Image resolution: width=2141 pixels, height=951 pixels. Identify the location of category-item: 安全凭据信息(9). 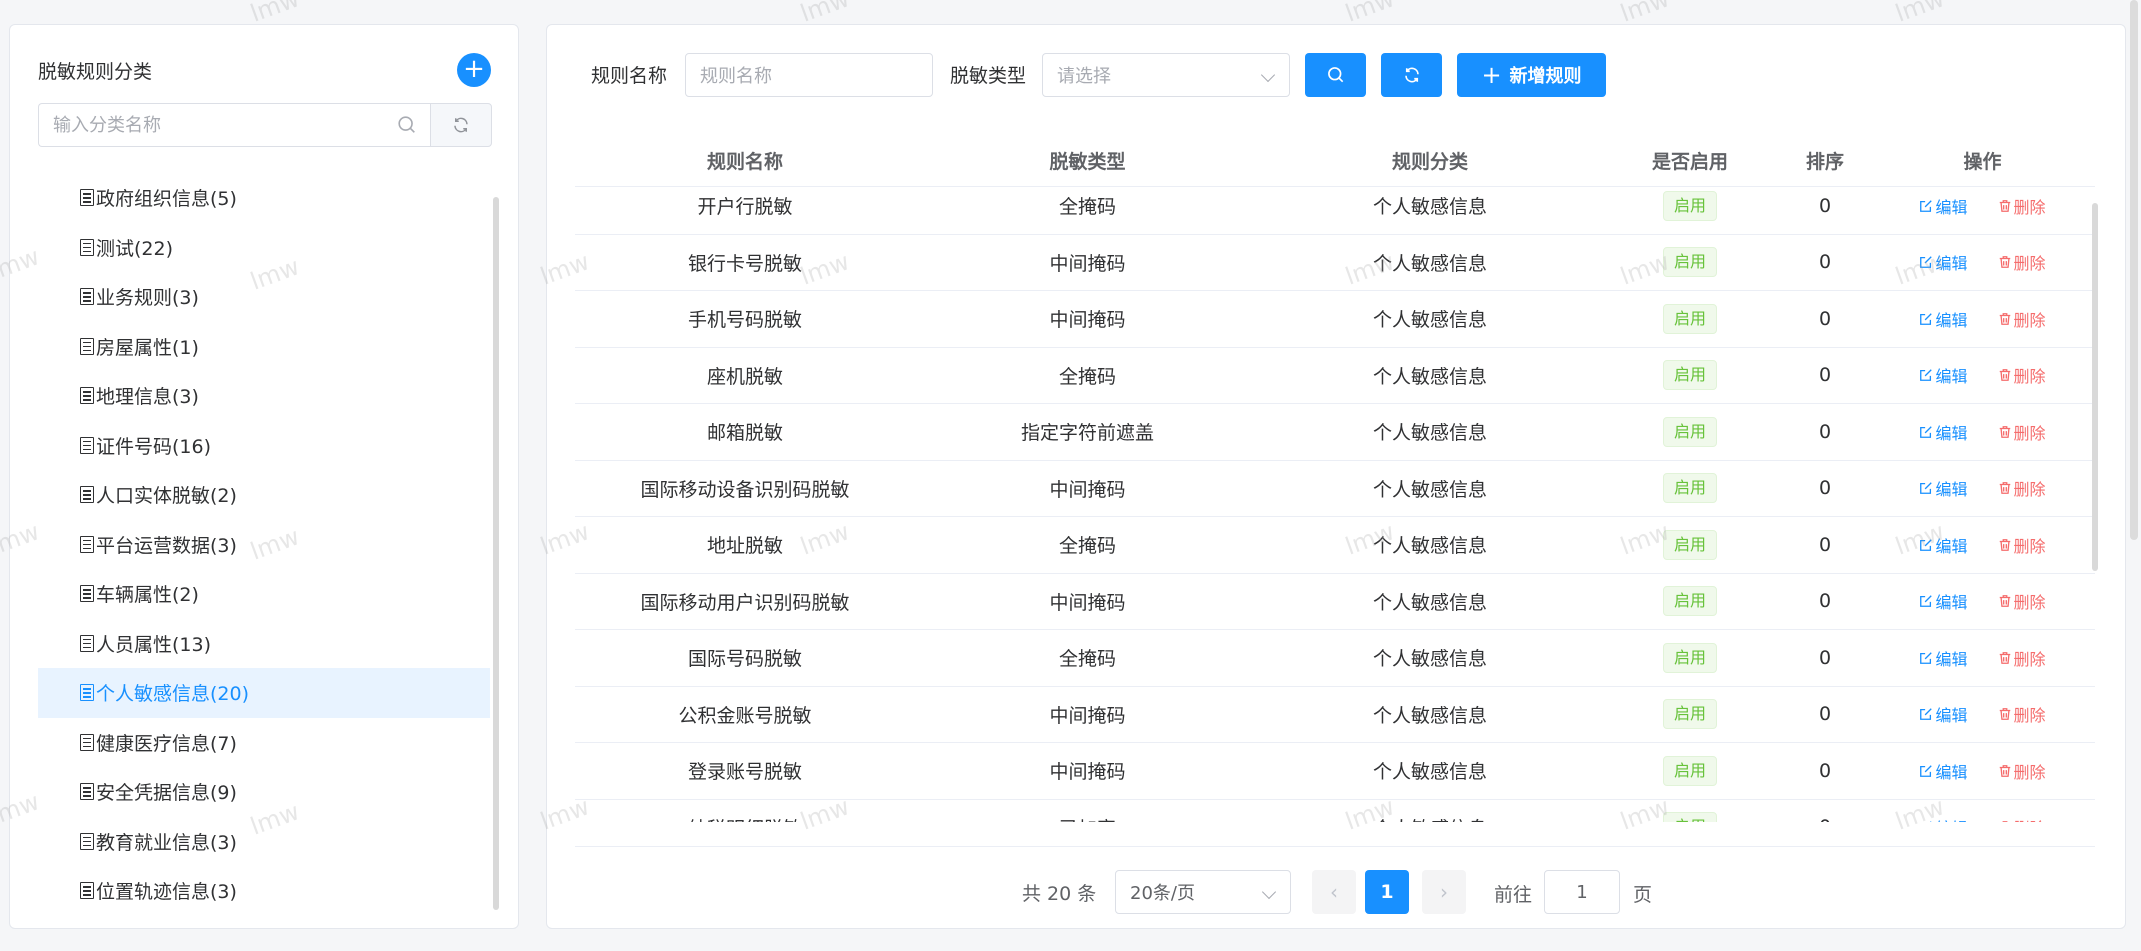
(264, 792).